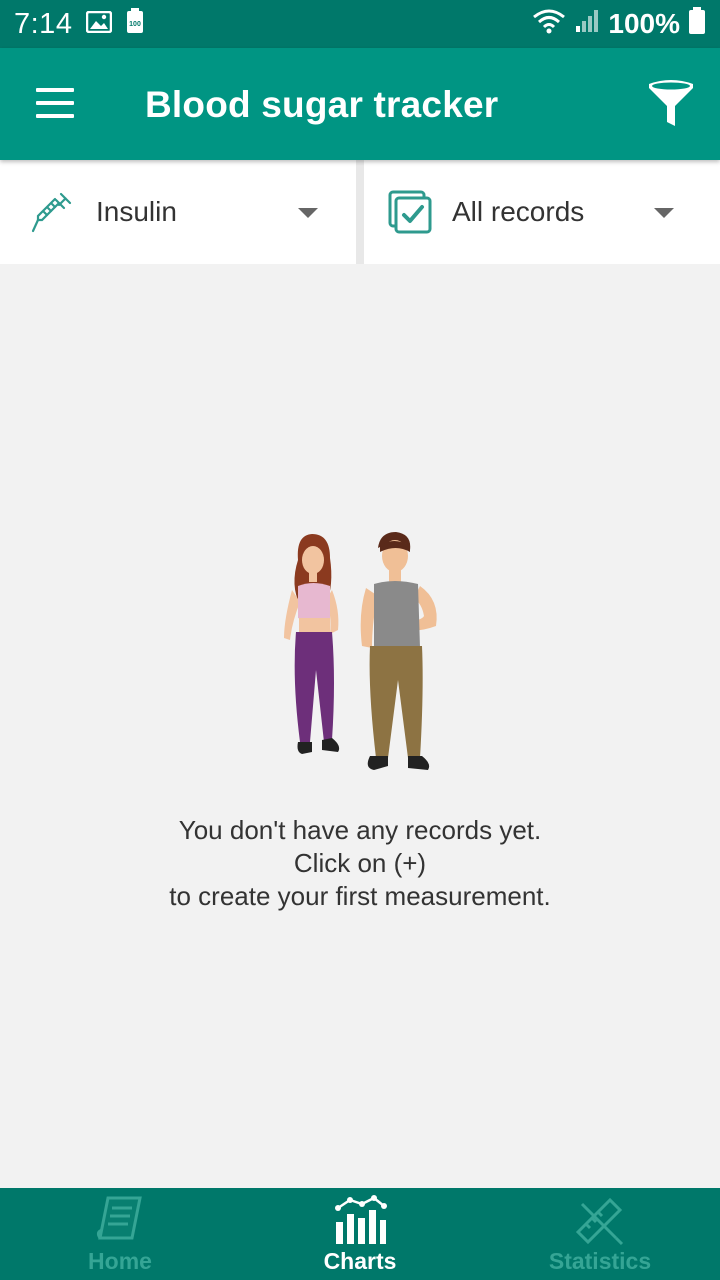  Describe the element at coordinates (360, 896) in the screenshot. I see `empty-state-line-3: to create your first measurement.` at that location.